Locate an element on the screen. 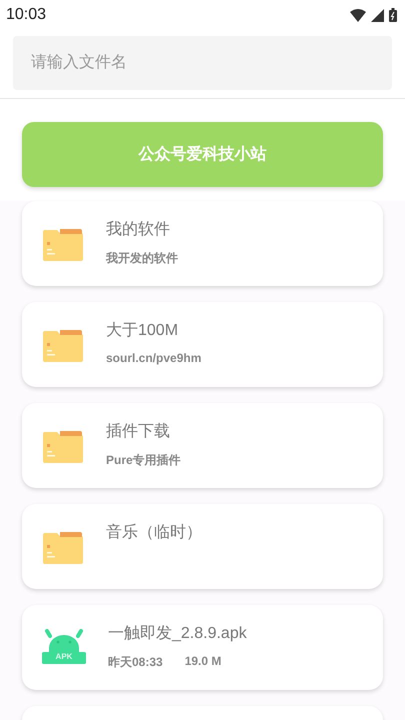 The image size is (405, 720). file-size: 19.0 M is located at coordinates (203, 662).